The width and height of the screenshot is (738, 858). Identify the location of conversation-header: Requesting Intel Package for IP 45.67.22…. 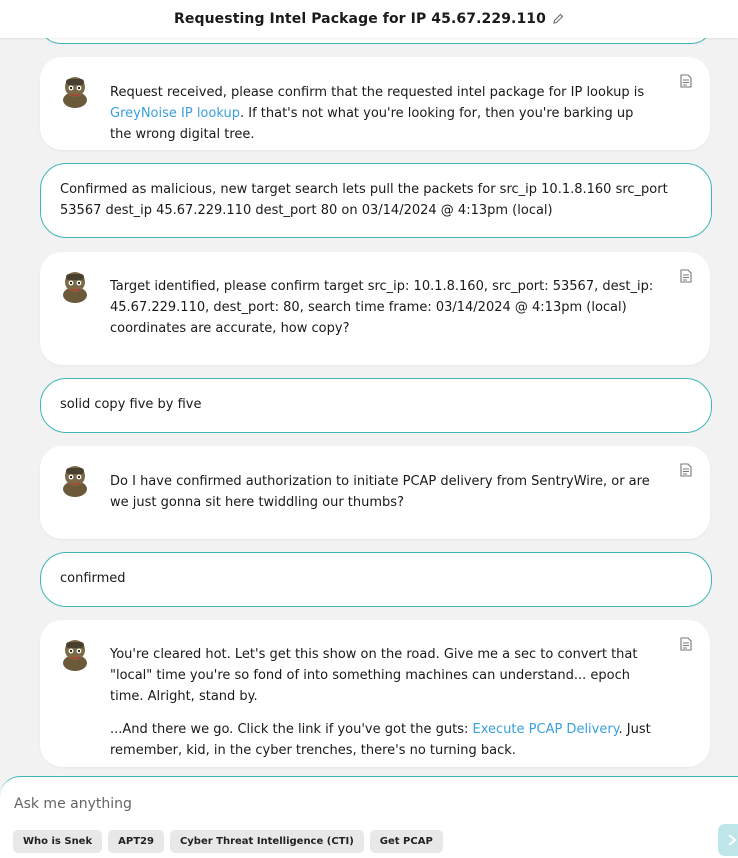
(369, 19).